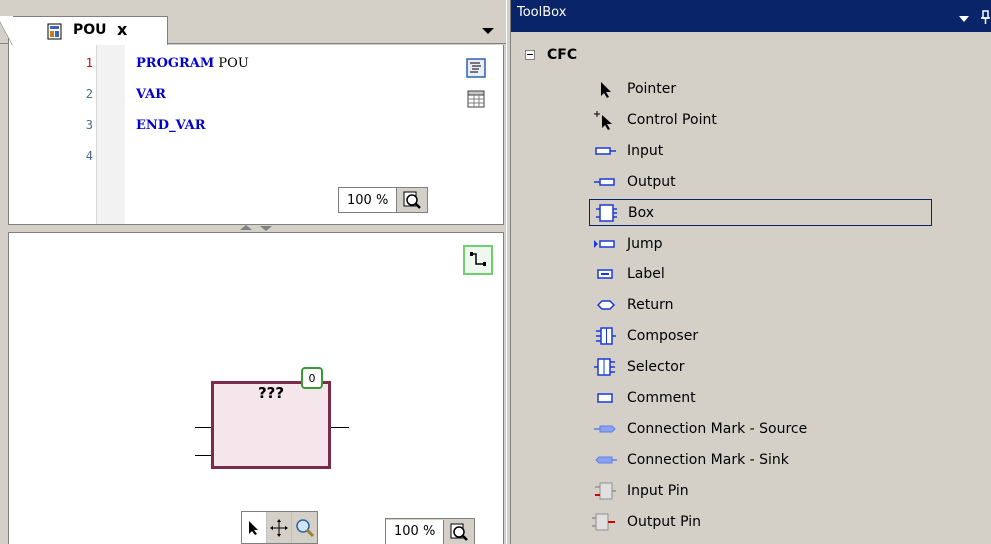 The height and width of the screenshot is (544, 991). What do you see at coordinates (663, 335) in the screenshot?
I see `toolbox-item-label: Composer` at bounding box center [663, 335].